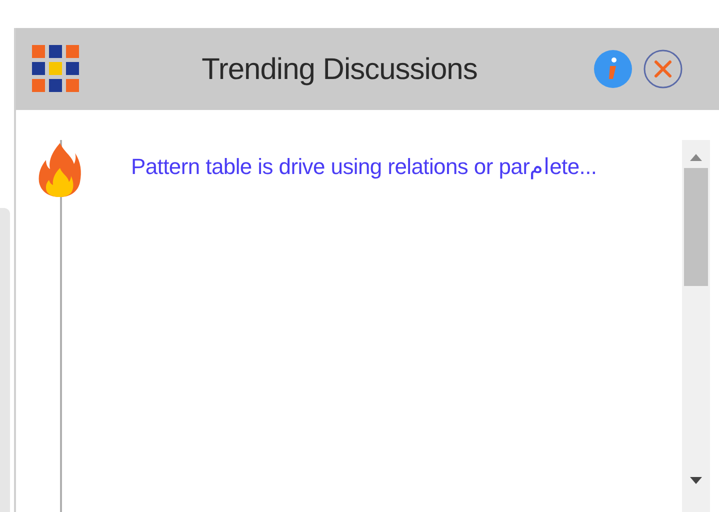 The width and height of the screenshot is (719, 512). I want to click on scroll-down-icon, so click(696, 481).